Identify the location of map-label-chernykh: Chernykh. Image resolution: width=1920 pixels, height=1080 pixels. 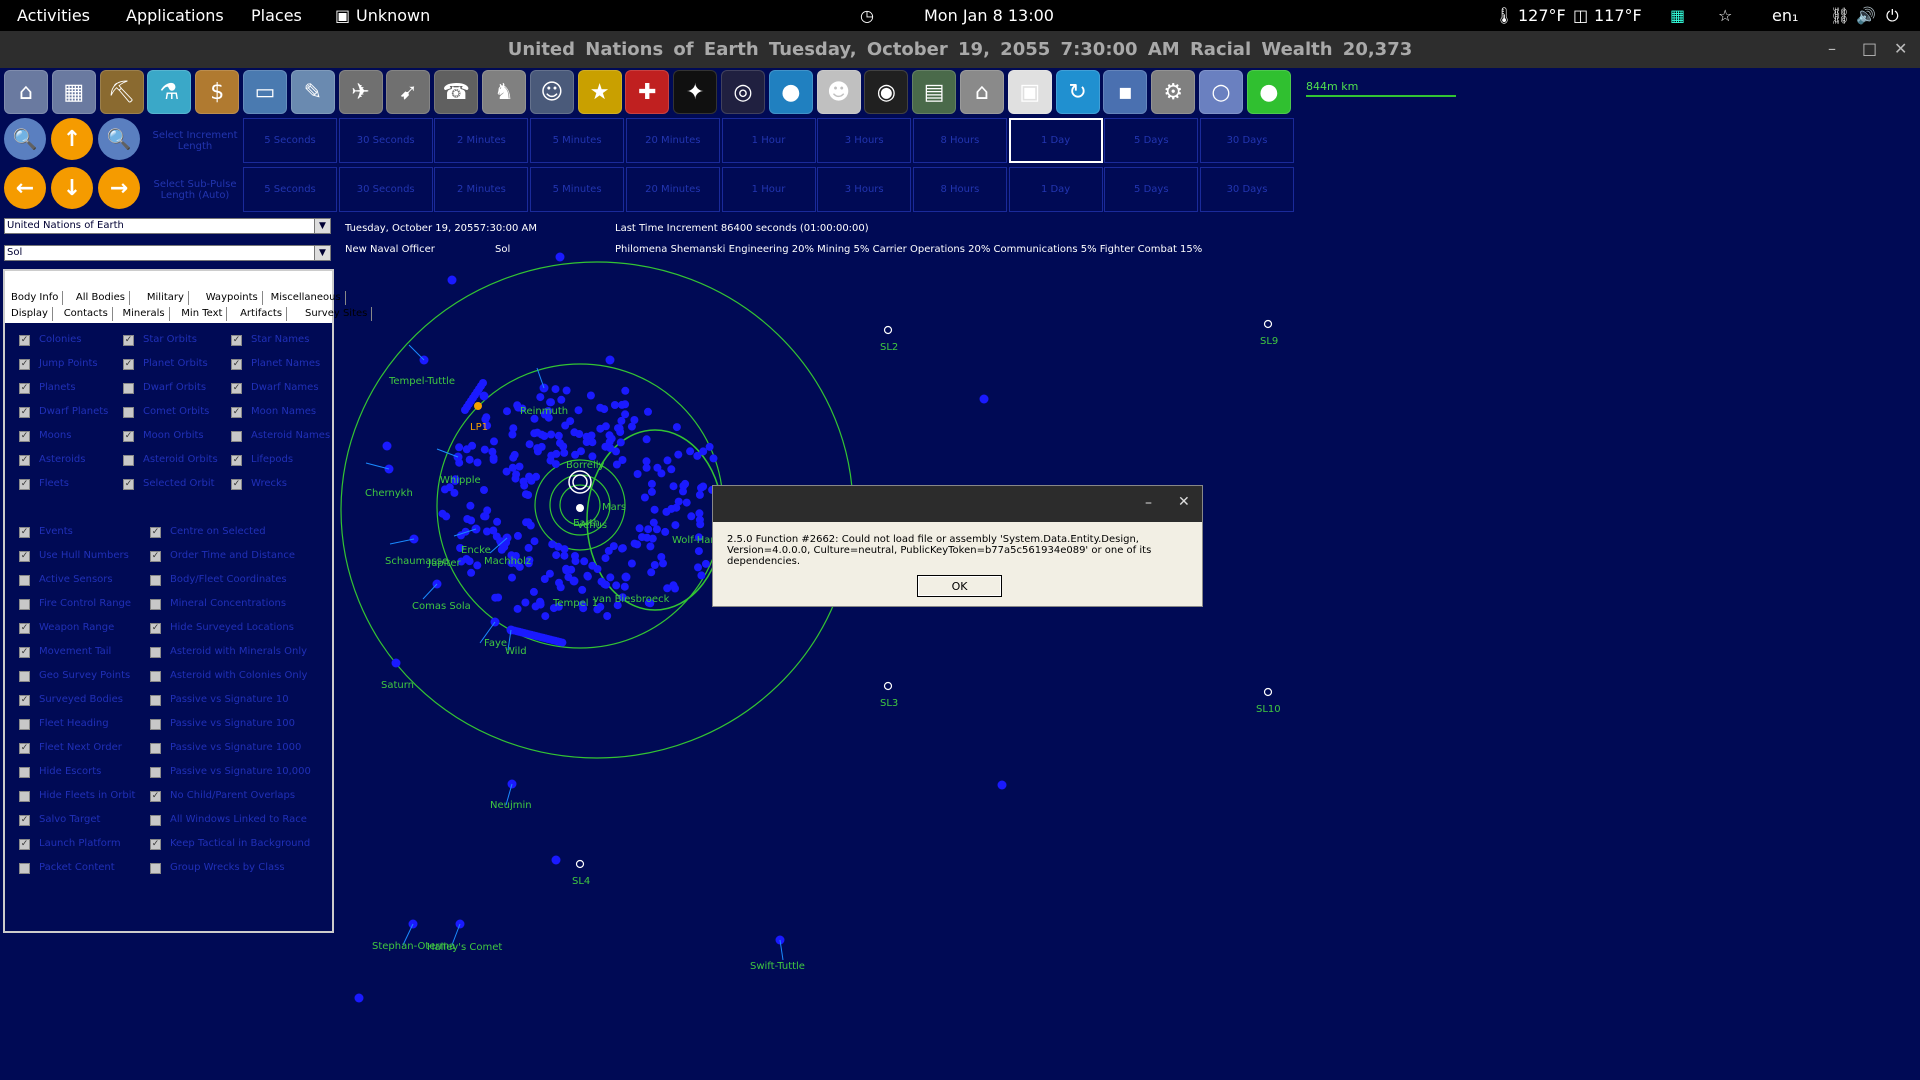
(389, 493).